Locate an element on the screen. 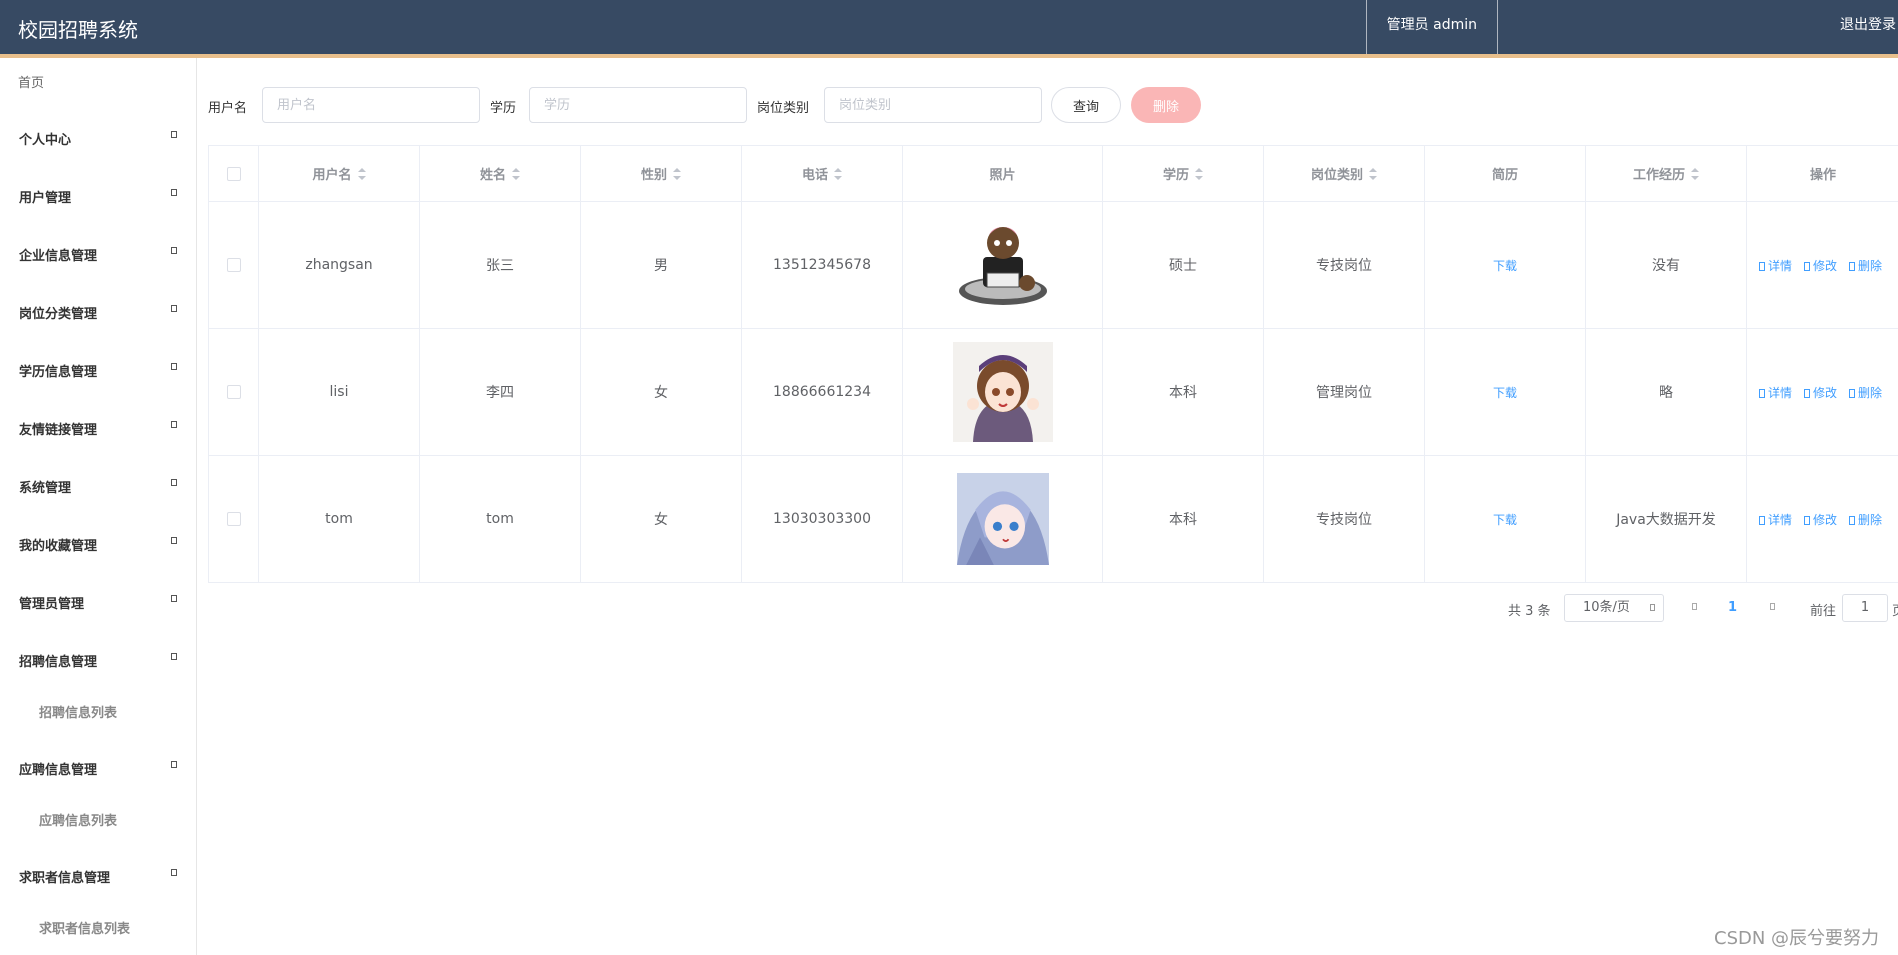 The height and width of the screenshot is (955, 1898). column-title: 电话 is located at coordinates (814, 175).